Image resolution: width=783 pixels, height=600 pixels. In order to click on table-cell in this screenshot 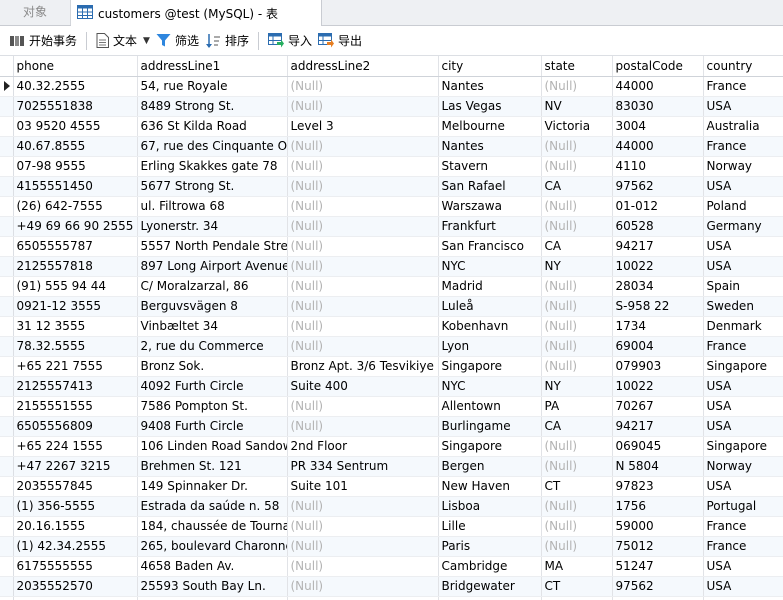, I will do `click(363, 598)`.